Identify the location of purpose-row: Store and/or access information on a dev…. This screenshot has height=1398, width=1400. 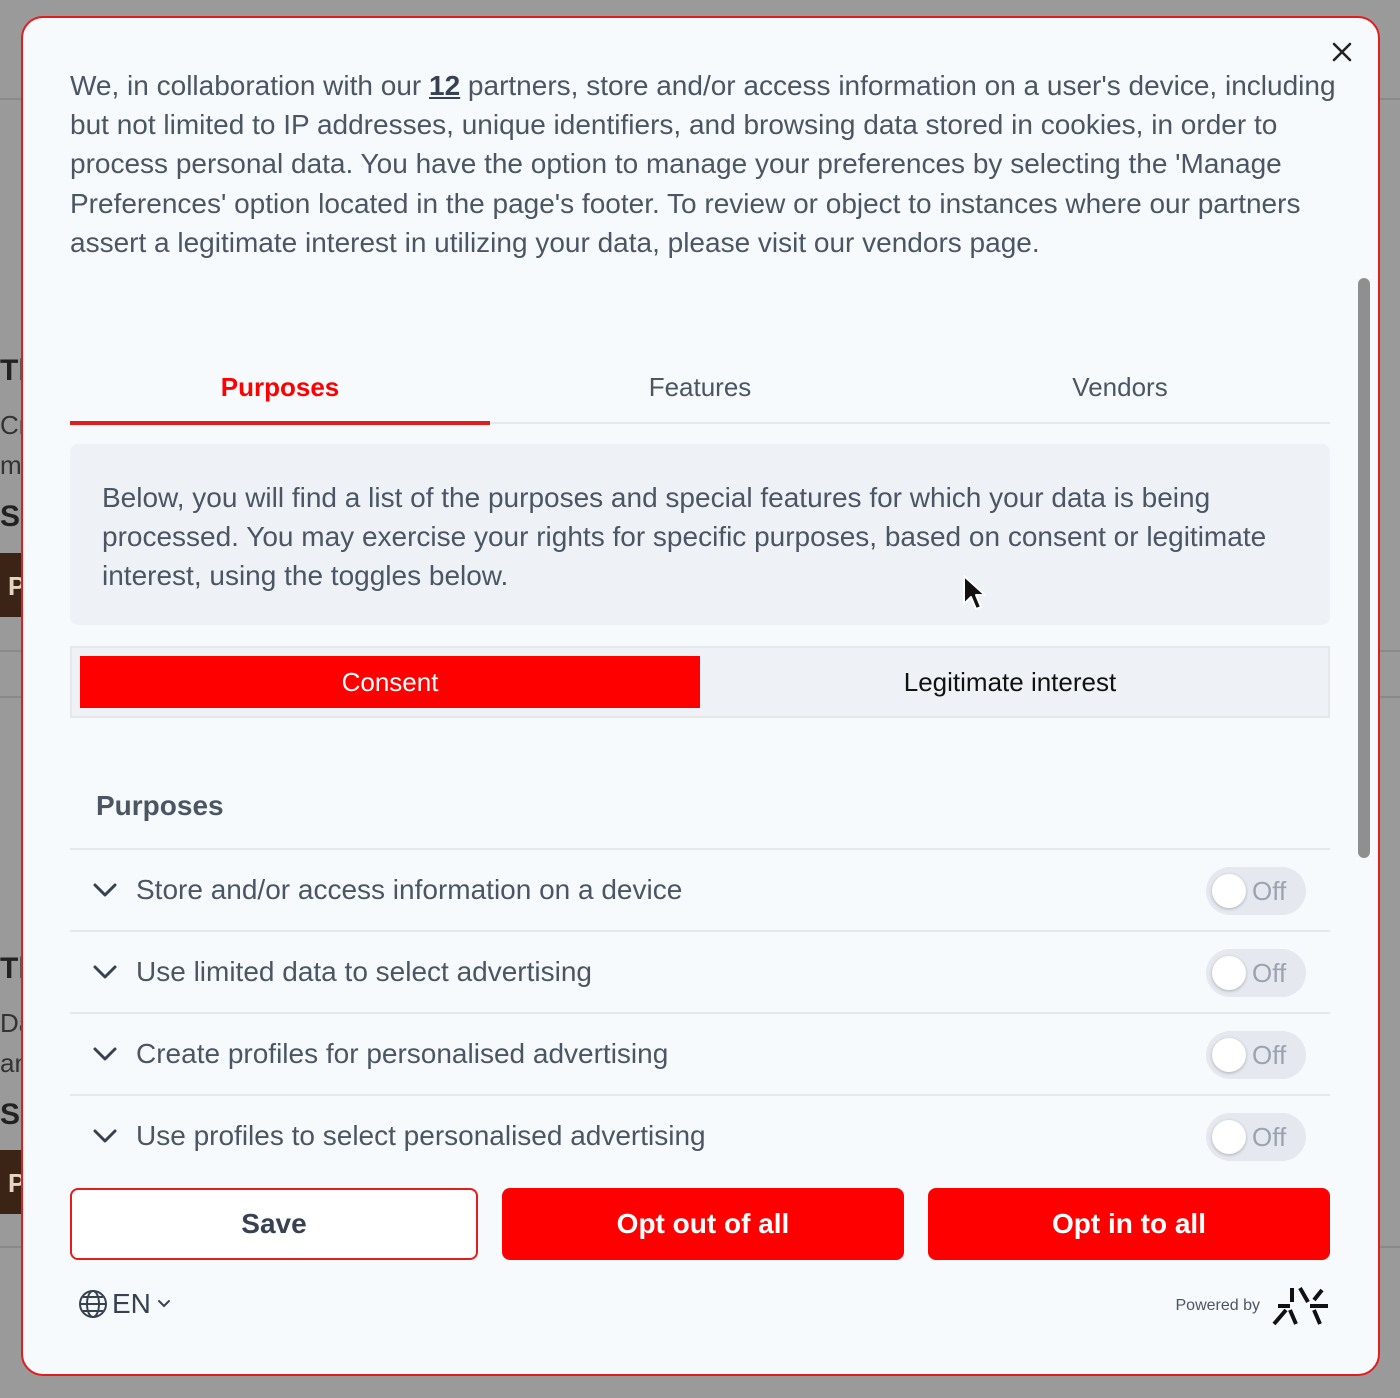
(700, 889).